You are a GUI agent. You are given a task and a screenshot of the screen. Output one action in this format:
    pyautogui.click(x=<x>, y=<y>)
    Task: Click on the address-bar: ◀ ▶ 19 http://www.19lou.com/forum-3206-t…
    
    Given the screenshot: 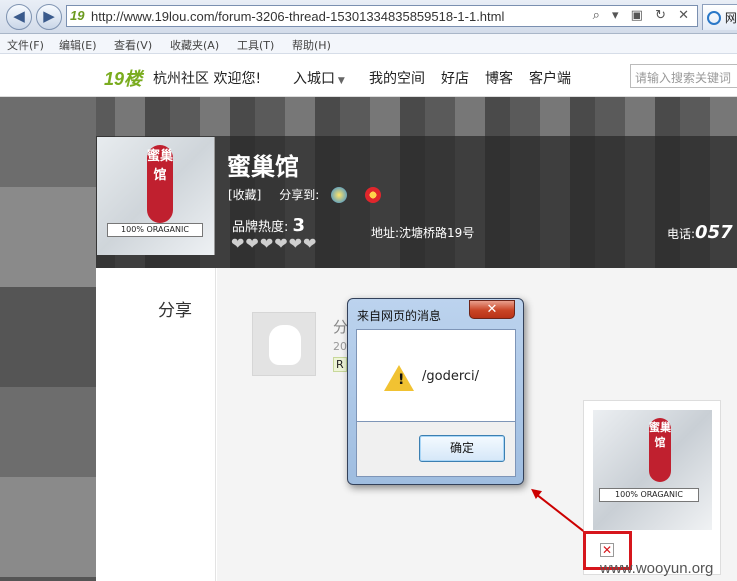 What is the action you would take?
    pyautogui.click(x=368, y=17)
    